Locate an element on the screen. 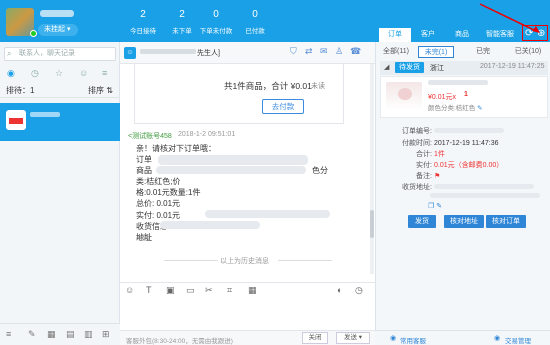 This screenshot has height=345, width=550. tab-orders: 订单 is located at coordinates (395, 35).